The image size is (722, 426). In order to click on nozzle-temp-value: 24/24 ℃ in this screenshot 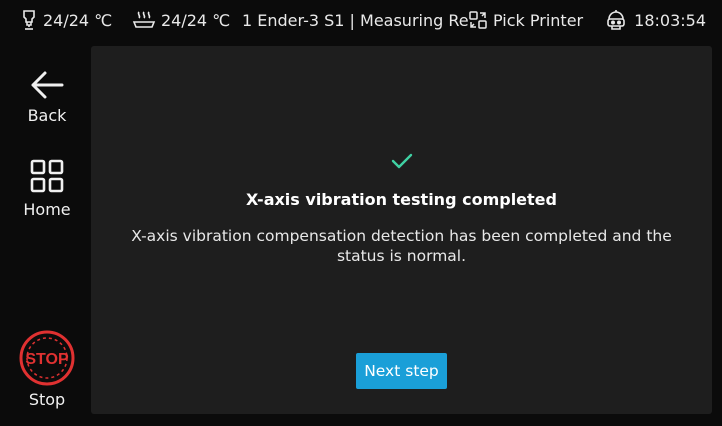, I will do `click(78, 20)`.